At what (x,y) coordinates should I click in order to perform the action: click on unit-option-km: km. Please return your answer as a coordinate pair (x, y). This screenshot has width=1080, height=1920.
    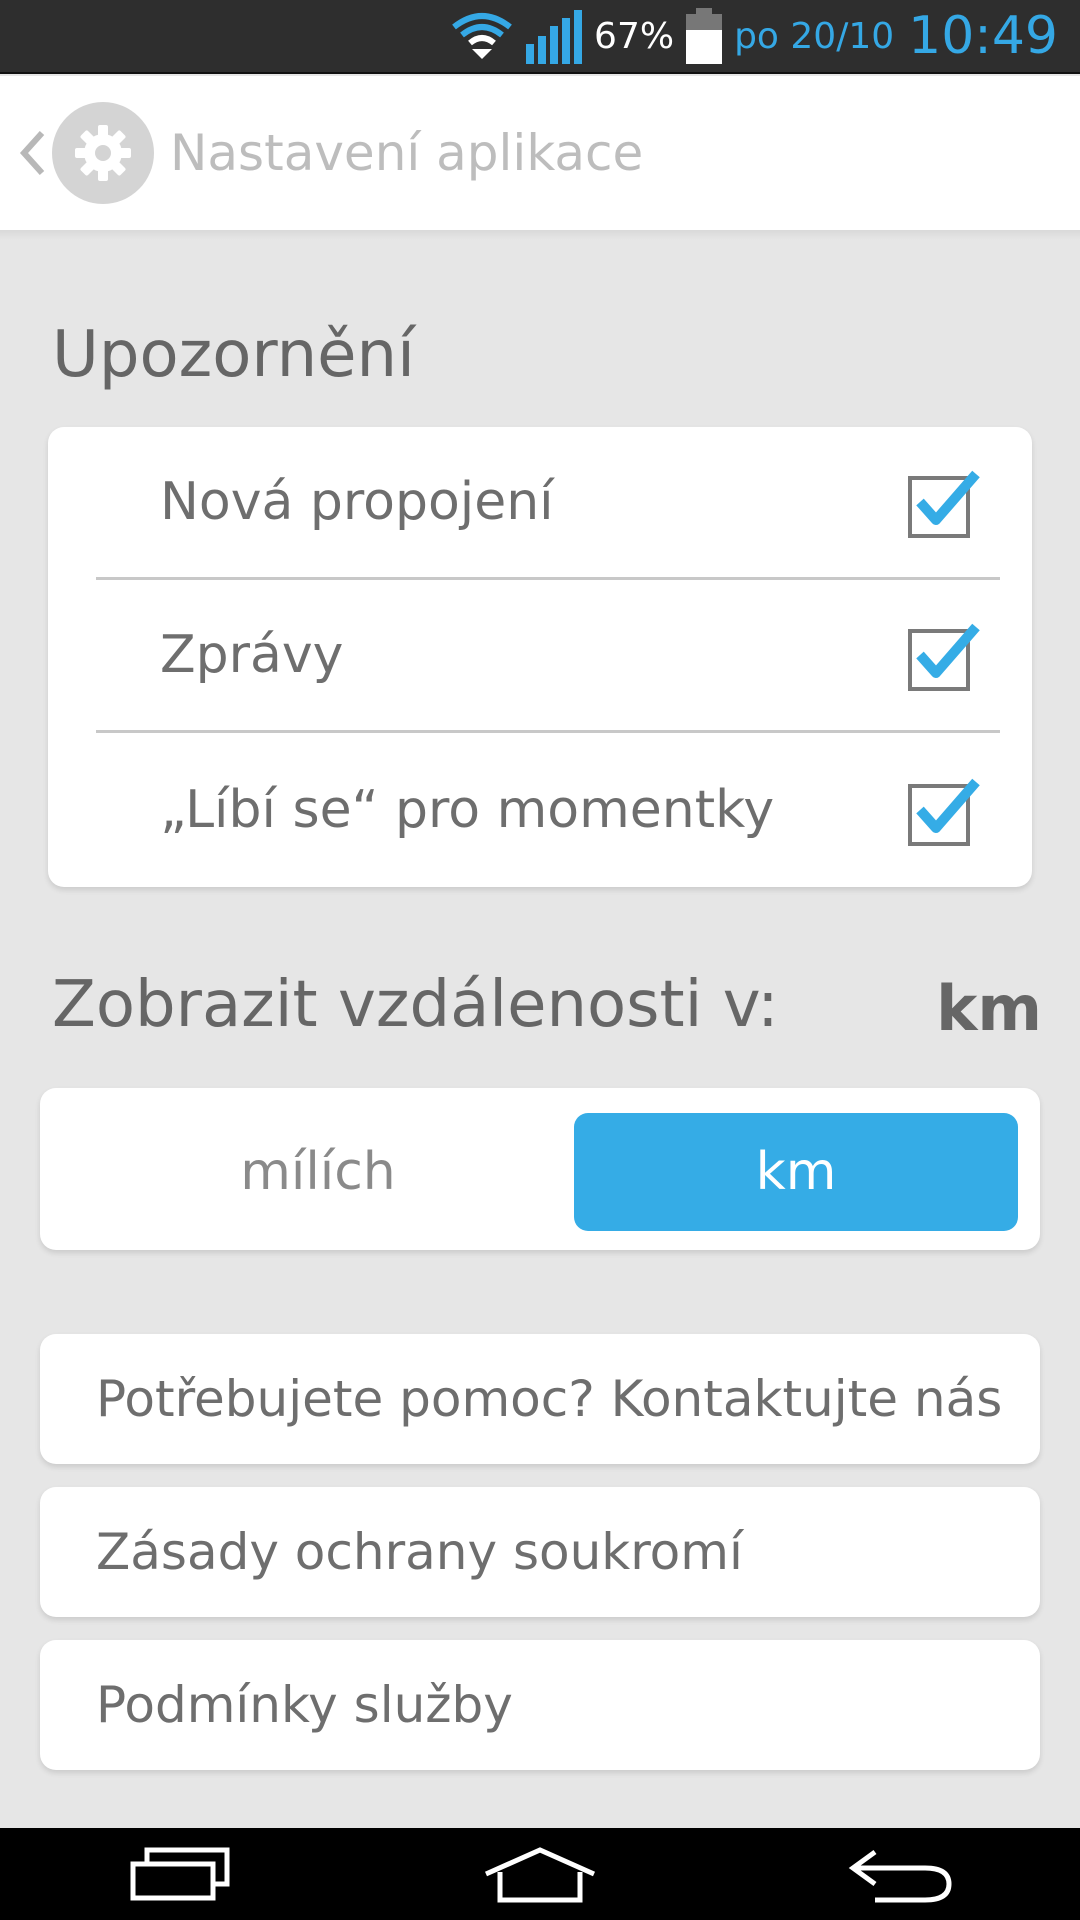
    Looking at the image, I should click on (796, 1172).